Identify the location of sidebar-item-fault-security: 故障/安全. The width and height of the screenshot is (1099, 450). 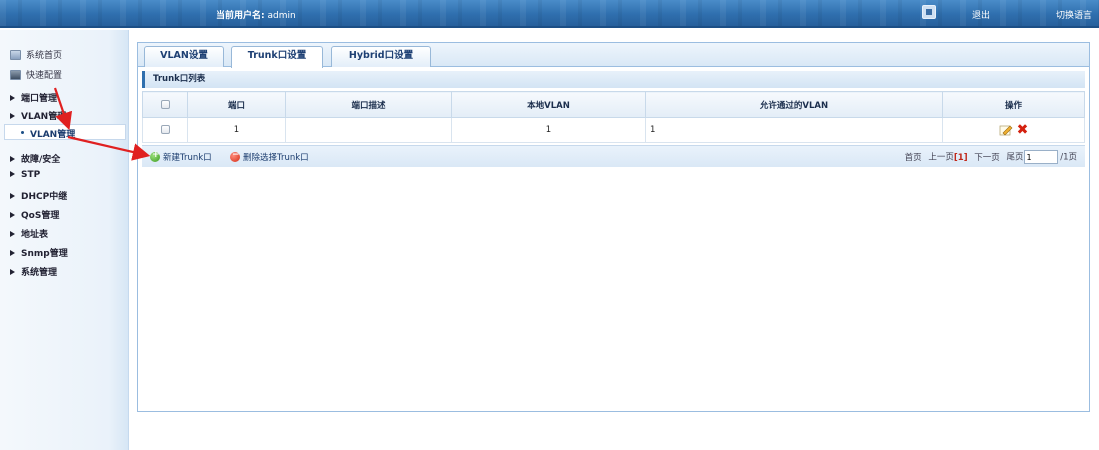
(35, 158).